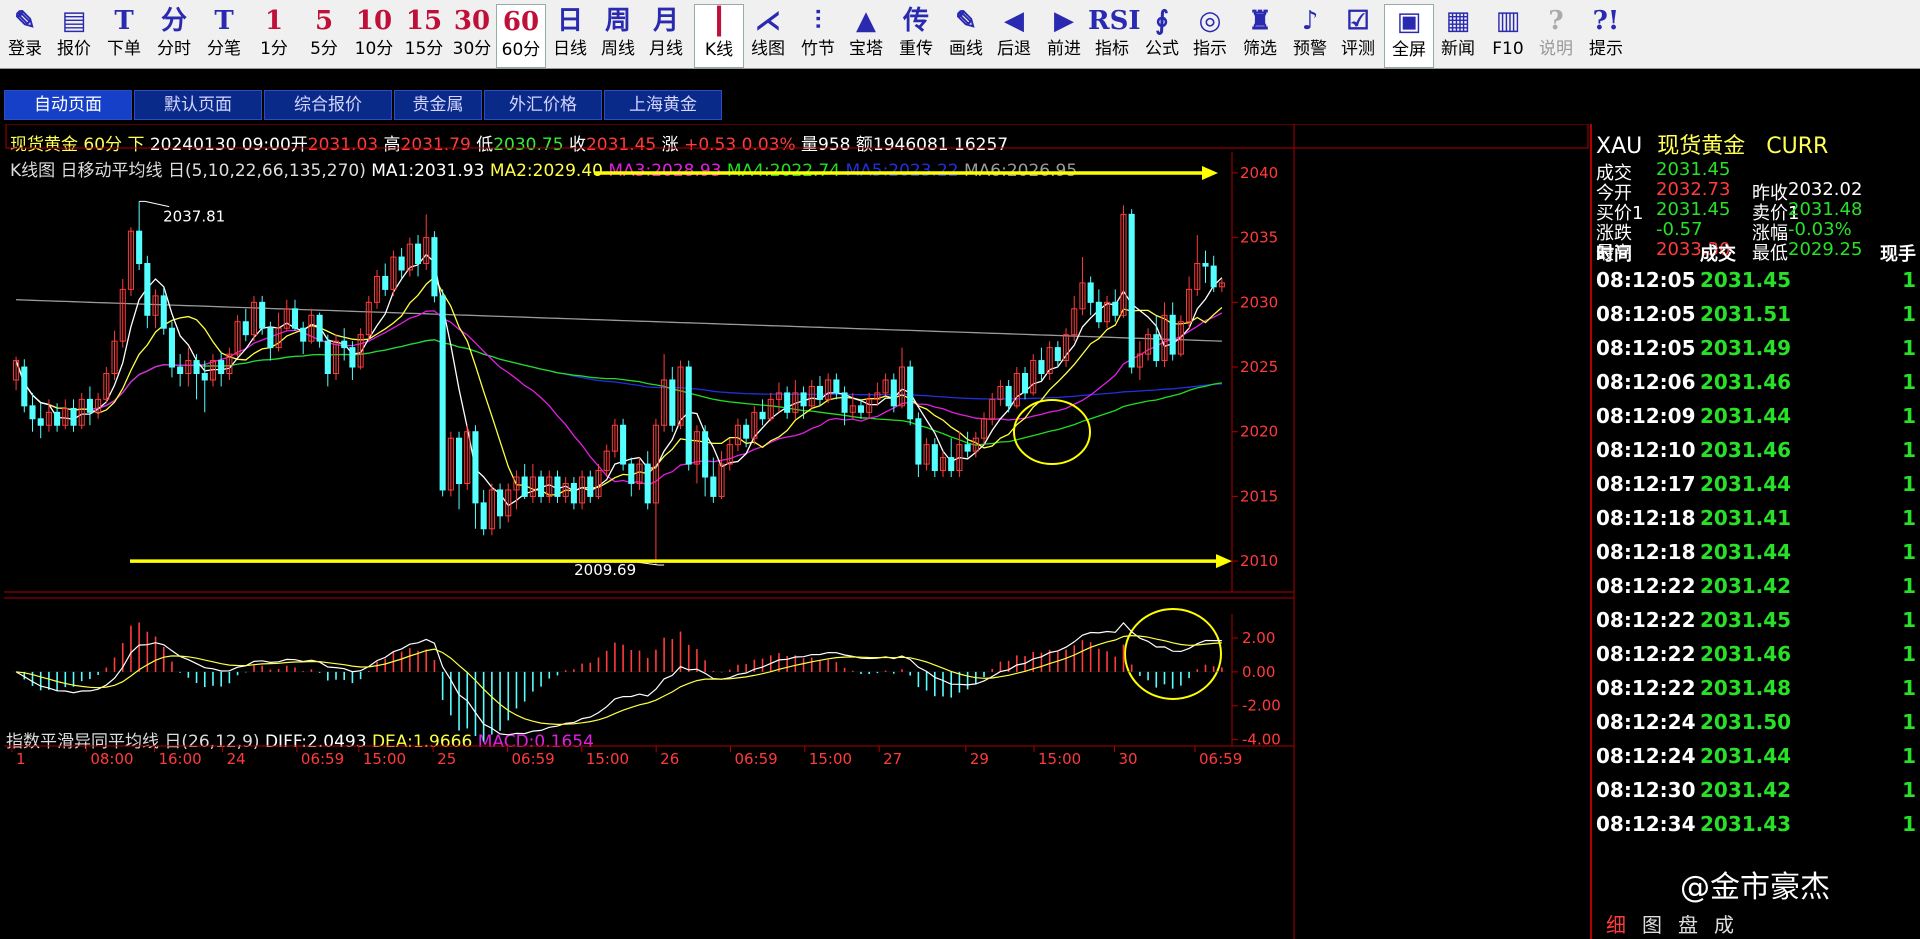 The width and height of the screenshot is (1920, 939). I want to click on toolbar-tick-button: T 分笔, so click(224, 35).